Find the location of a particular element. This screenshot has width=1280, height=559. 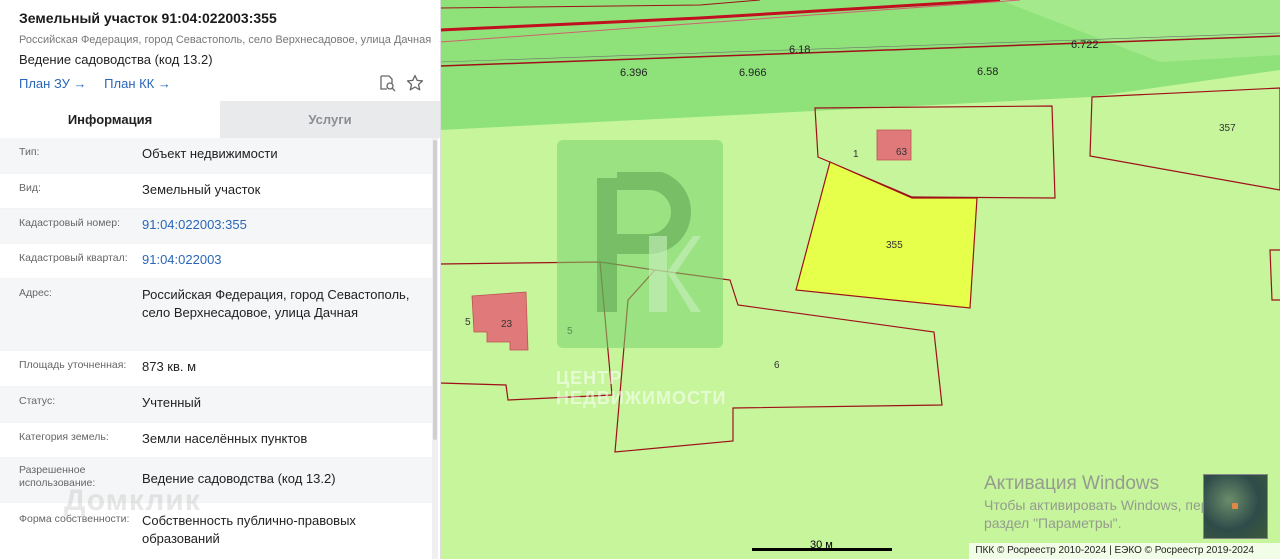

plan-links: План ЗУ → План КК → is located at coordinates (102, 83).